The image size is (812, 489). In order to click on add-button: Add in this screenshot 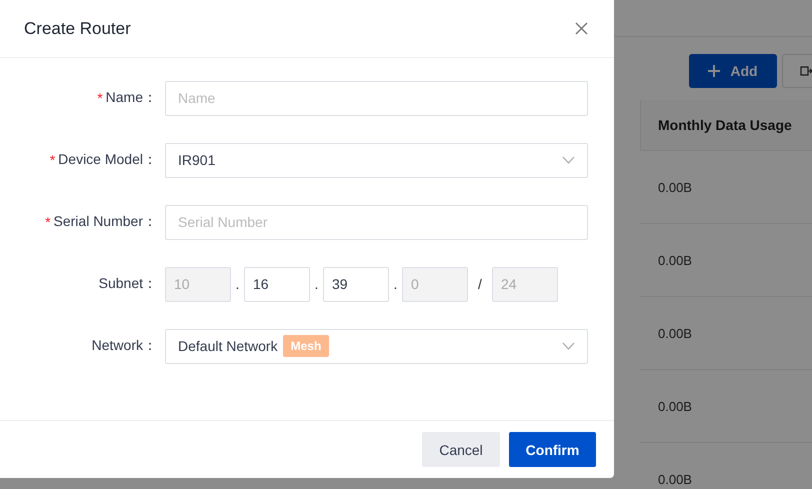, I will do `click(733, 71)`.